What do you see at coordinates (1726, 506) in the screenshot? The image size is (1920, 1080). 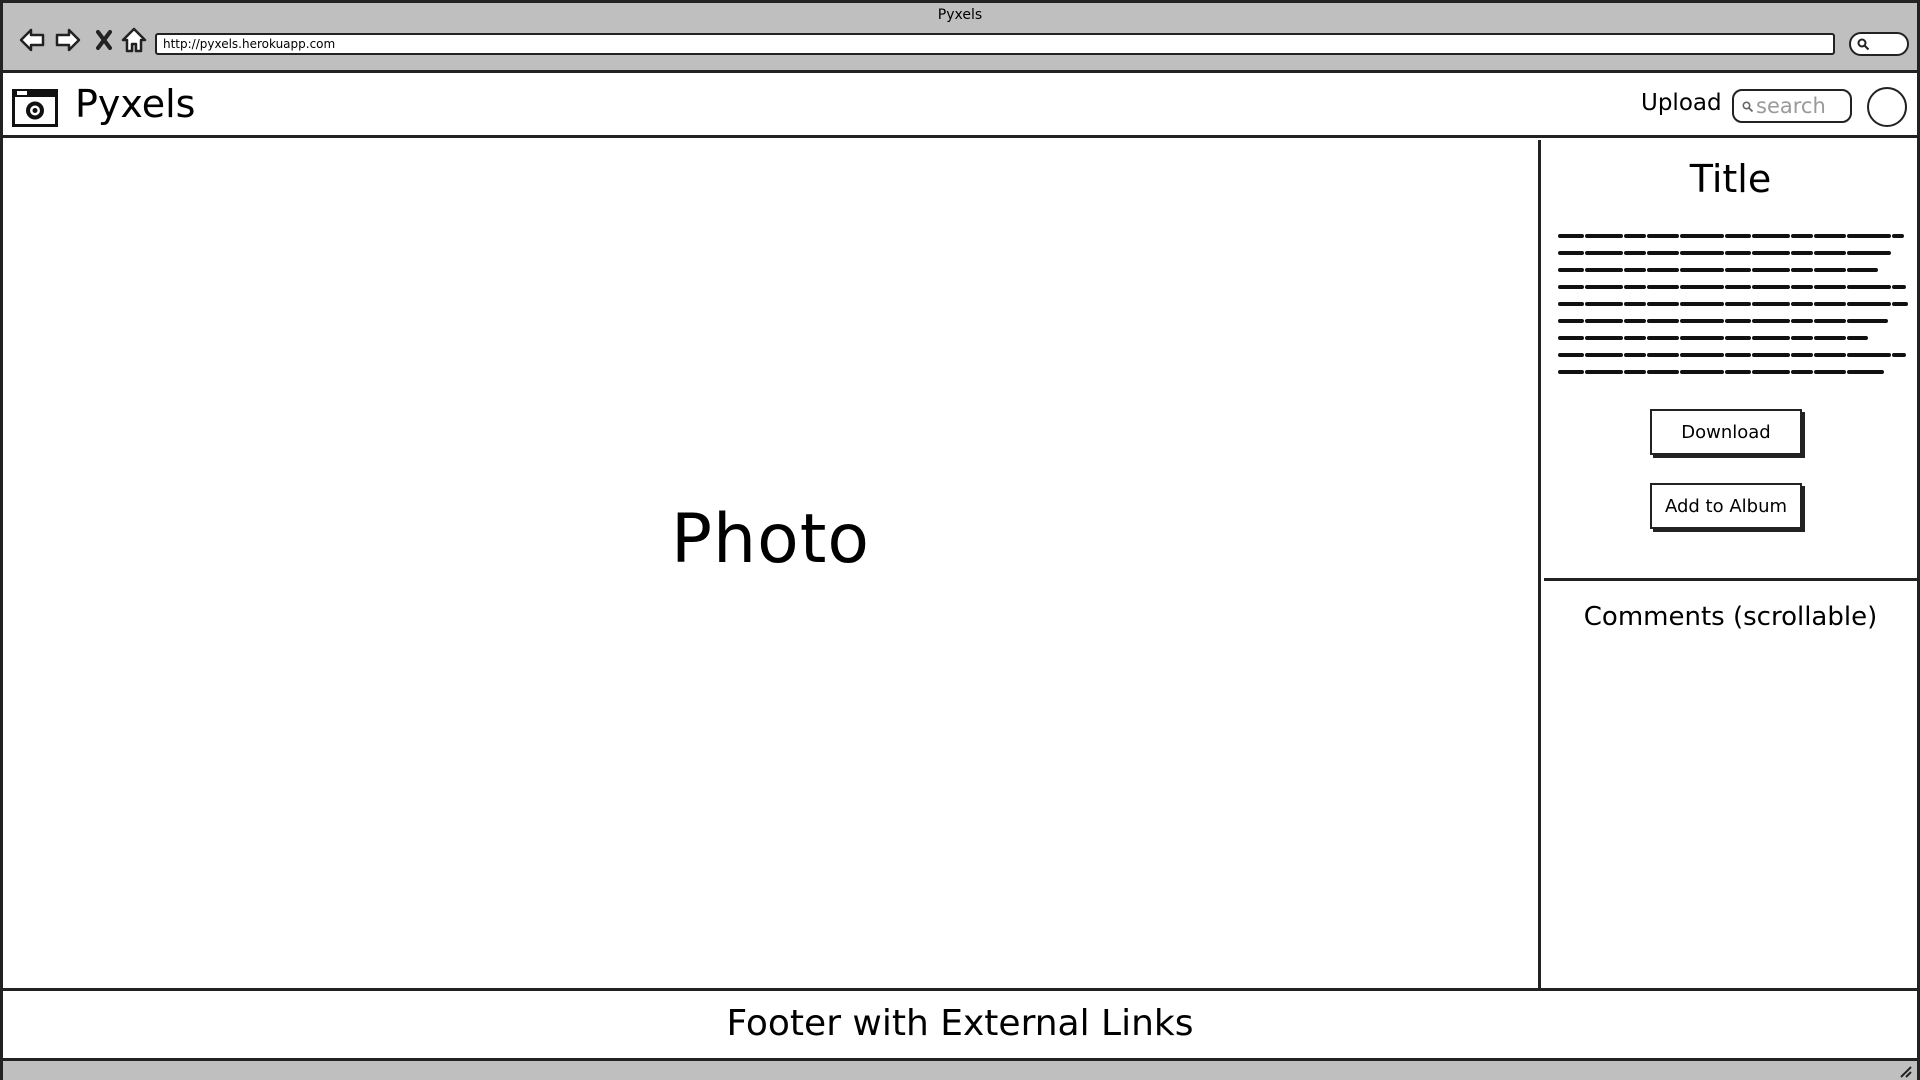 I see `add-to-album-button: Add to Album` at bounding box center [1726, 506].